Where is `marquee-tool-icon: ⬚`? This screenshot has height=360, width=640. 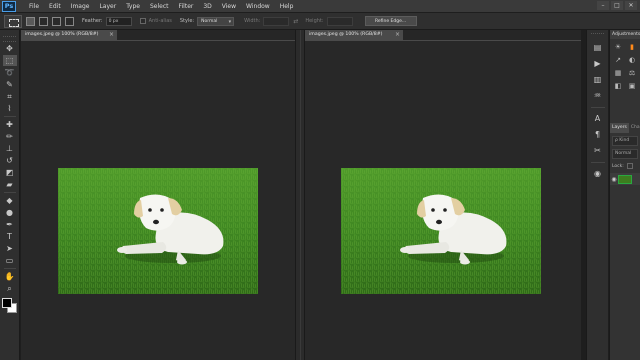
marquee-tool-icon: ⬚ is located at coordinates (9, 60).